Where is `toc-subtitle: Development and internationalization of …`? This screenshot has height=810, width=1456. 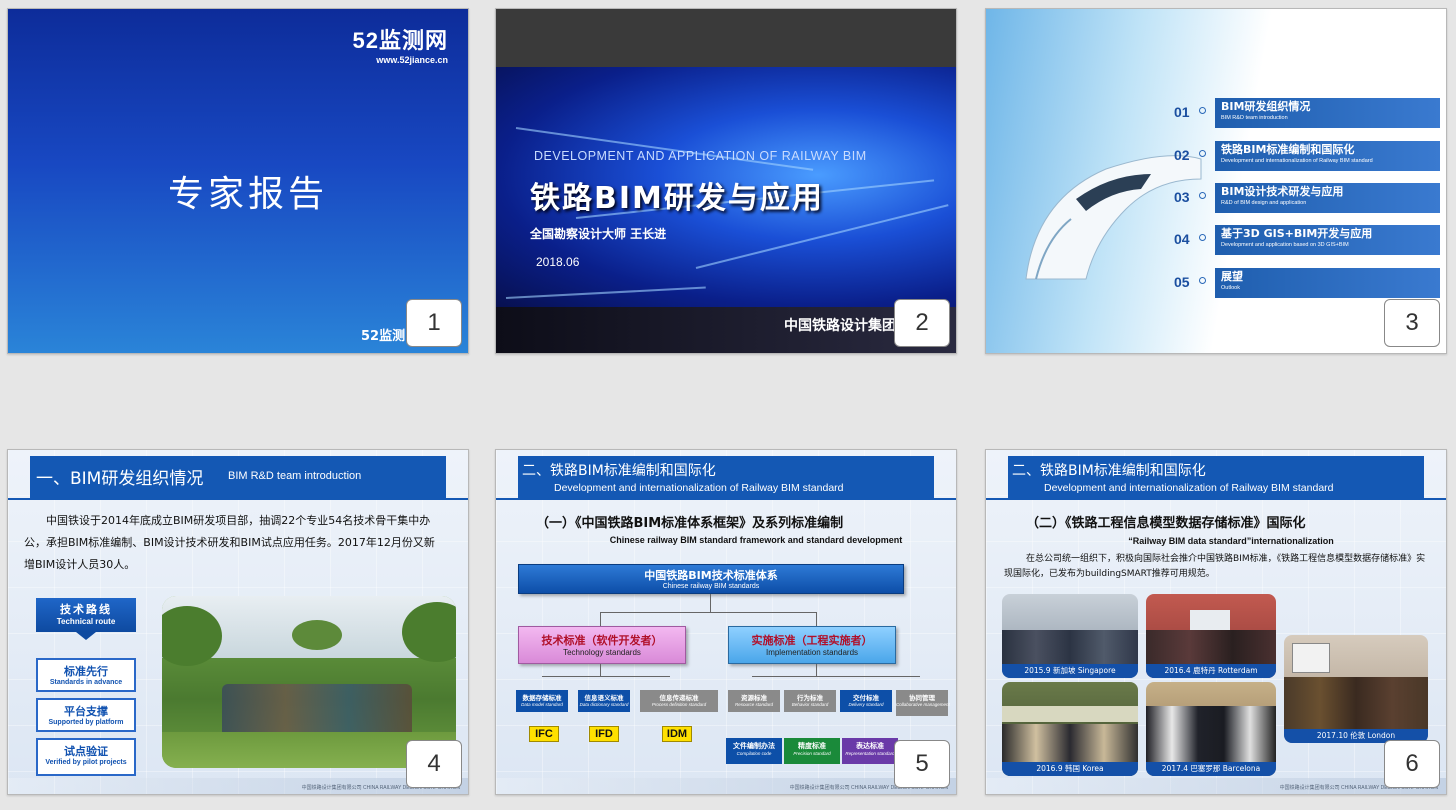
toc-subtitle: Development and internationalization of … is located at coordinates (1297, 161).